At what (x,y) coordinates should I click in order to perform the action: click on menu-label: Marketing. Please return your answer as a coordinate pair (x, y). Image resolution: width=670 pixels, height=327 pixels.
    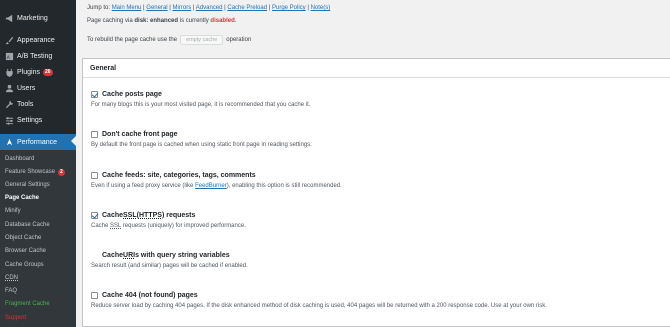
    Looking at the image, I should click on (32, 18).